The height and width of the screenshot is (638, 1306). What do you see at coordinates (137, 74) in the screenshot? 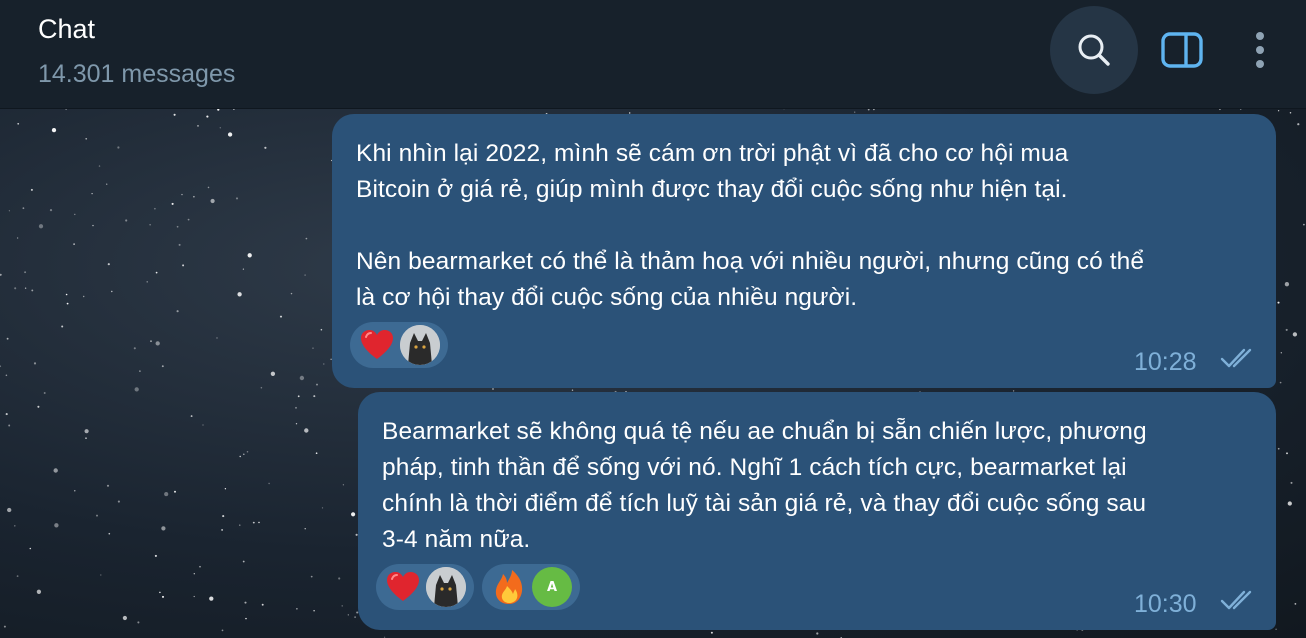
I see `message-count: 14.301 messages` at bounding box center [137, 74].